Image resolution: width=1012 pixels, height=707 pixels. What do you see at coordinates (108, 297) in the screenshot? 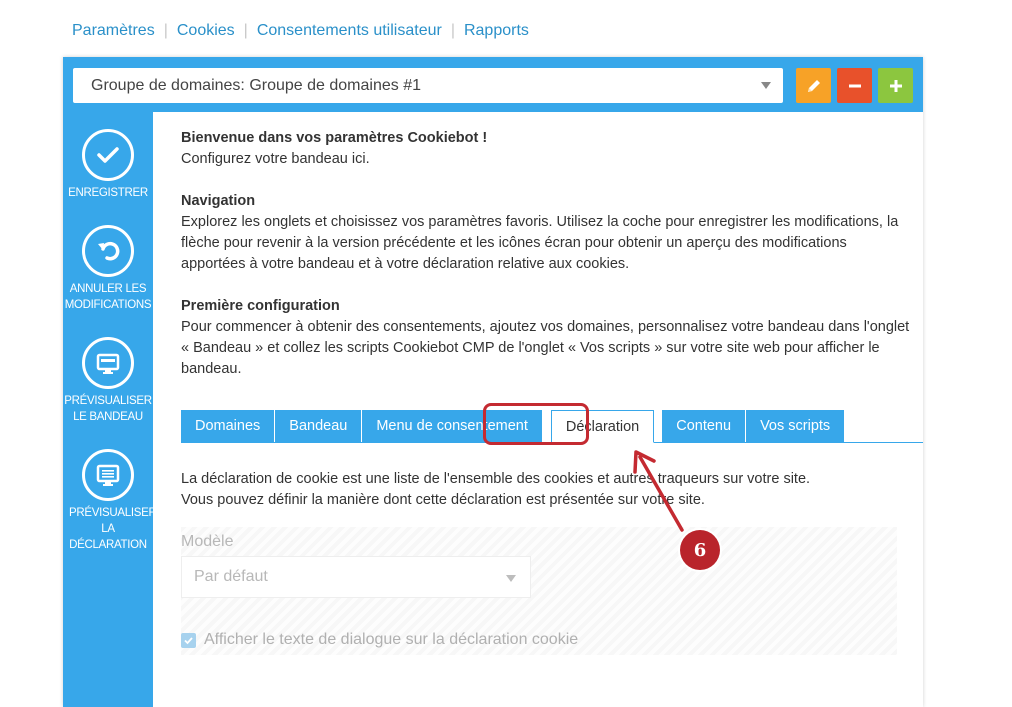
I see `undo-label: ANNULER LES MODIFICATIONS` at bounding box center [108, 297].